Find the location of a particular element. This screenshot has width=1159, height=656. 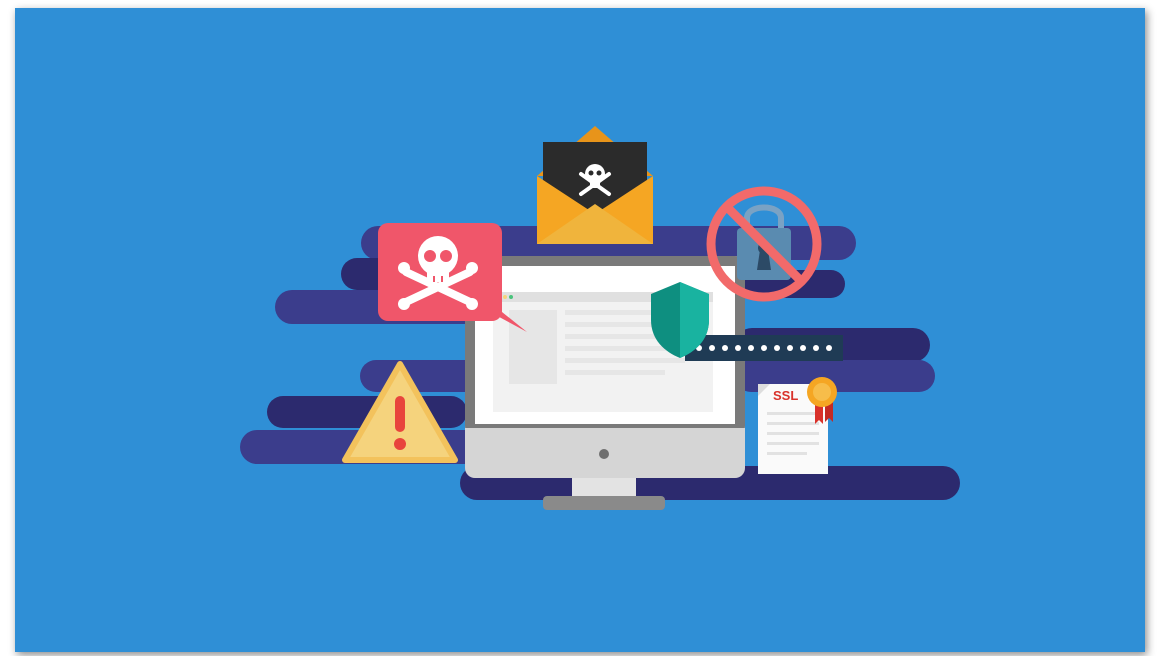

password-field is located at coordinates (764, 348).